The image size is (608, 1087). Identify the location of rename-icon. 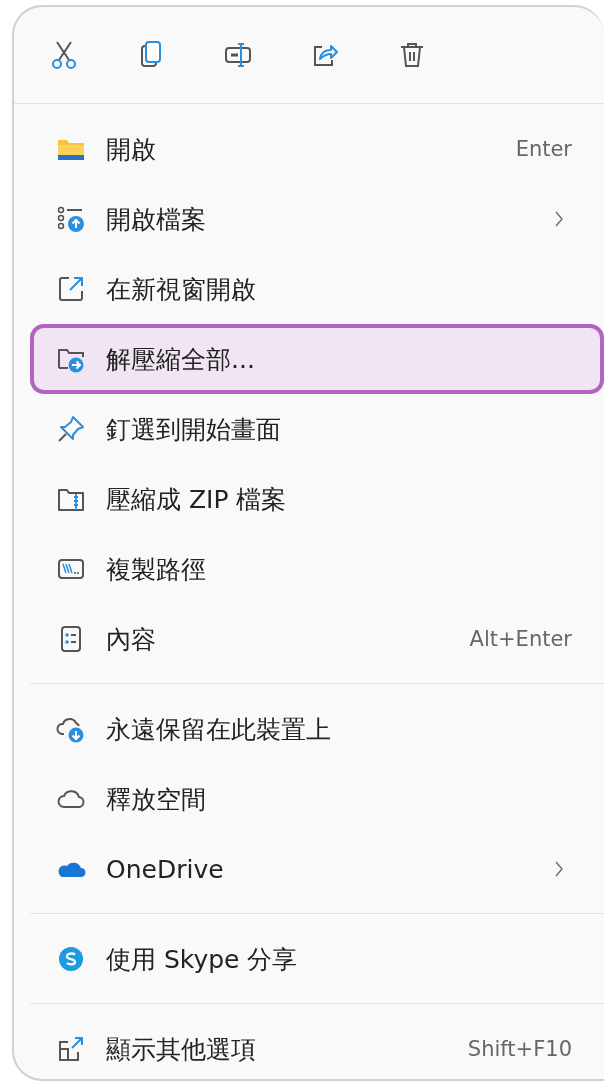
(238, 55).